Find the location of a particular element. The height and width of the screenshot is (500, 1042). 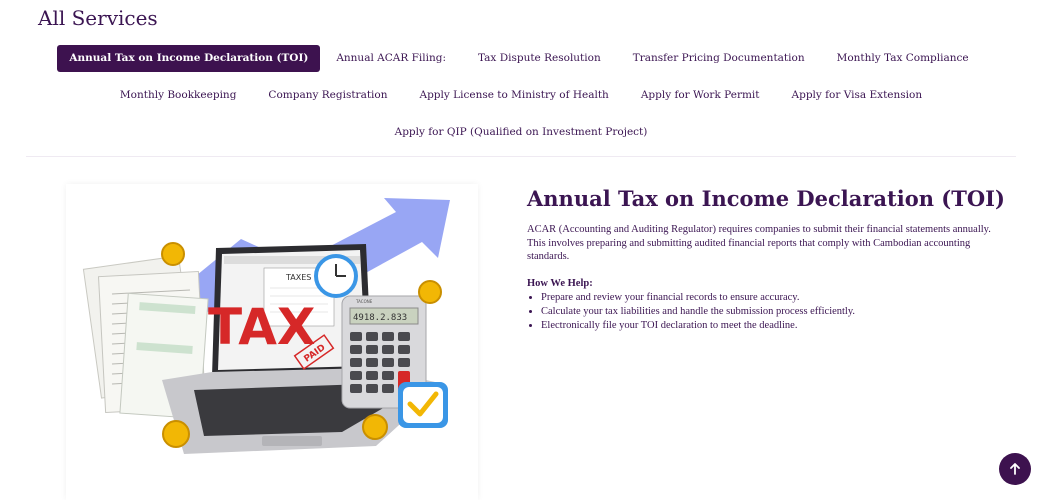

tab-apply-visa-extension: Apply for Visa Extension is located at coordinates (857, 95).